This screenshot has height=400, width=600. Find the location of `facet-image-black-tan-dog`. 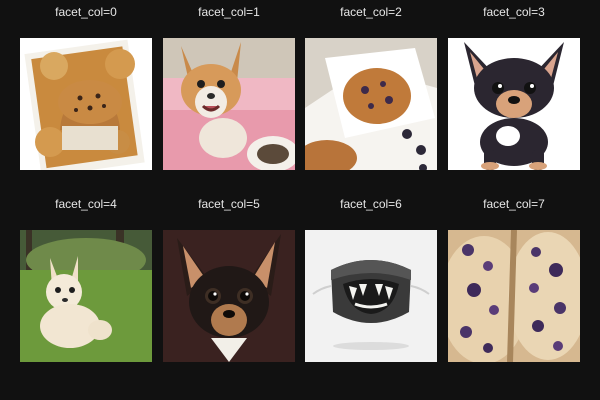

facet-image-black-tan-dog is located at coordinates (229, 296).